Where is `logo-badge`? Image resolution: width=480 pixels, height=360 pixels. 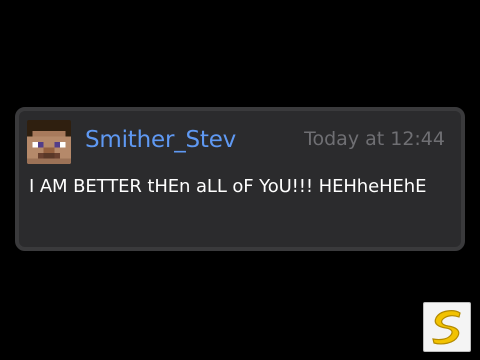
logo-badge is located at coordinates (447, 327).